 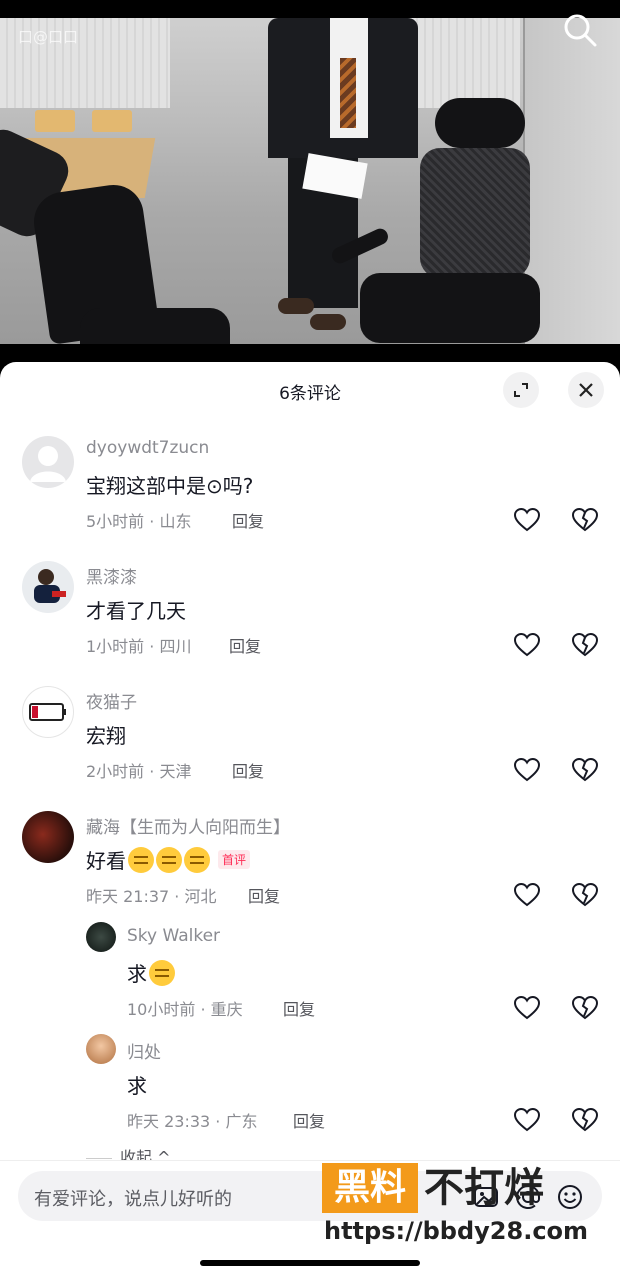 I want to click on comment-text: 宝翔这部中是⊙吗?, so click(x=170, y=486).